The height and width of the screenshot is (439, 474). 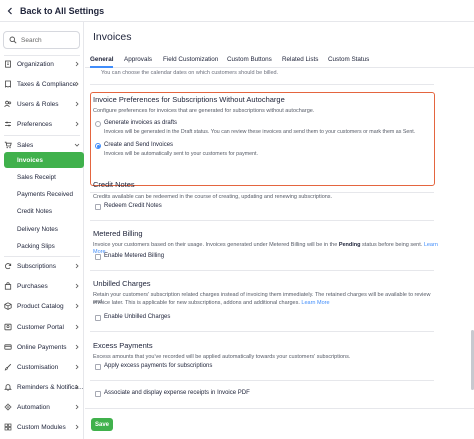 What do you see at coordinates (38, 104) in the screenshot?
I see `sidebar-item-label: Users & Roles` at bounding box center [38, 104].